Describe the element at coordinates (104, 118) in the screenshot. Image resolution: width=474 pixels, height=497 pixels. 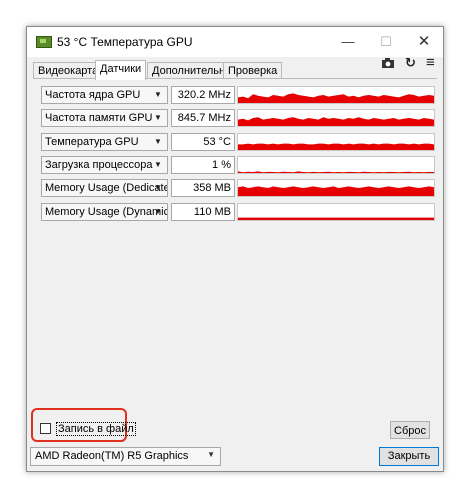
I see `sensor-name-dropdown: Частота памяти GPU` at that location.